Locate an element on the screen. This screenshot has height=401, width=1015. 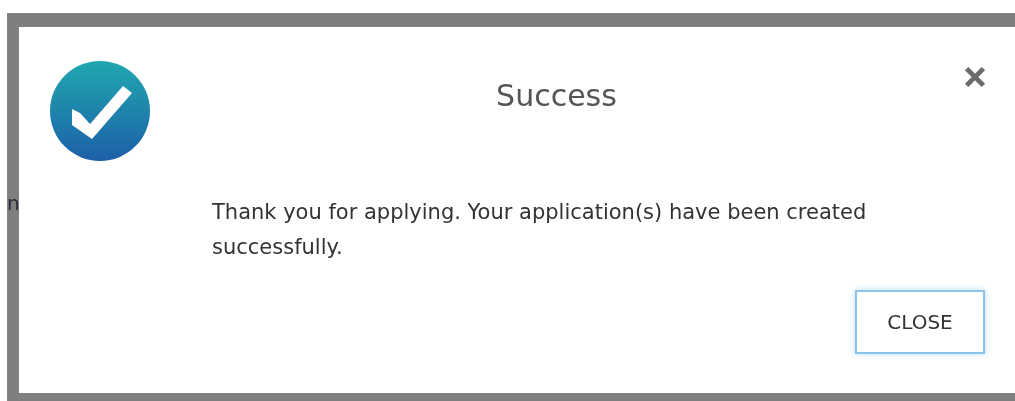
dialog-message: Thank you for applying. Your application(s) have been created successfully. is located at coordinates (540, 230).